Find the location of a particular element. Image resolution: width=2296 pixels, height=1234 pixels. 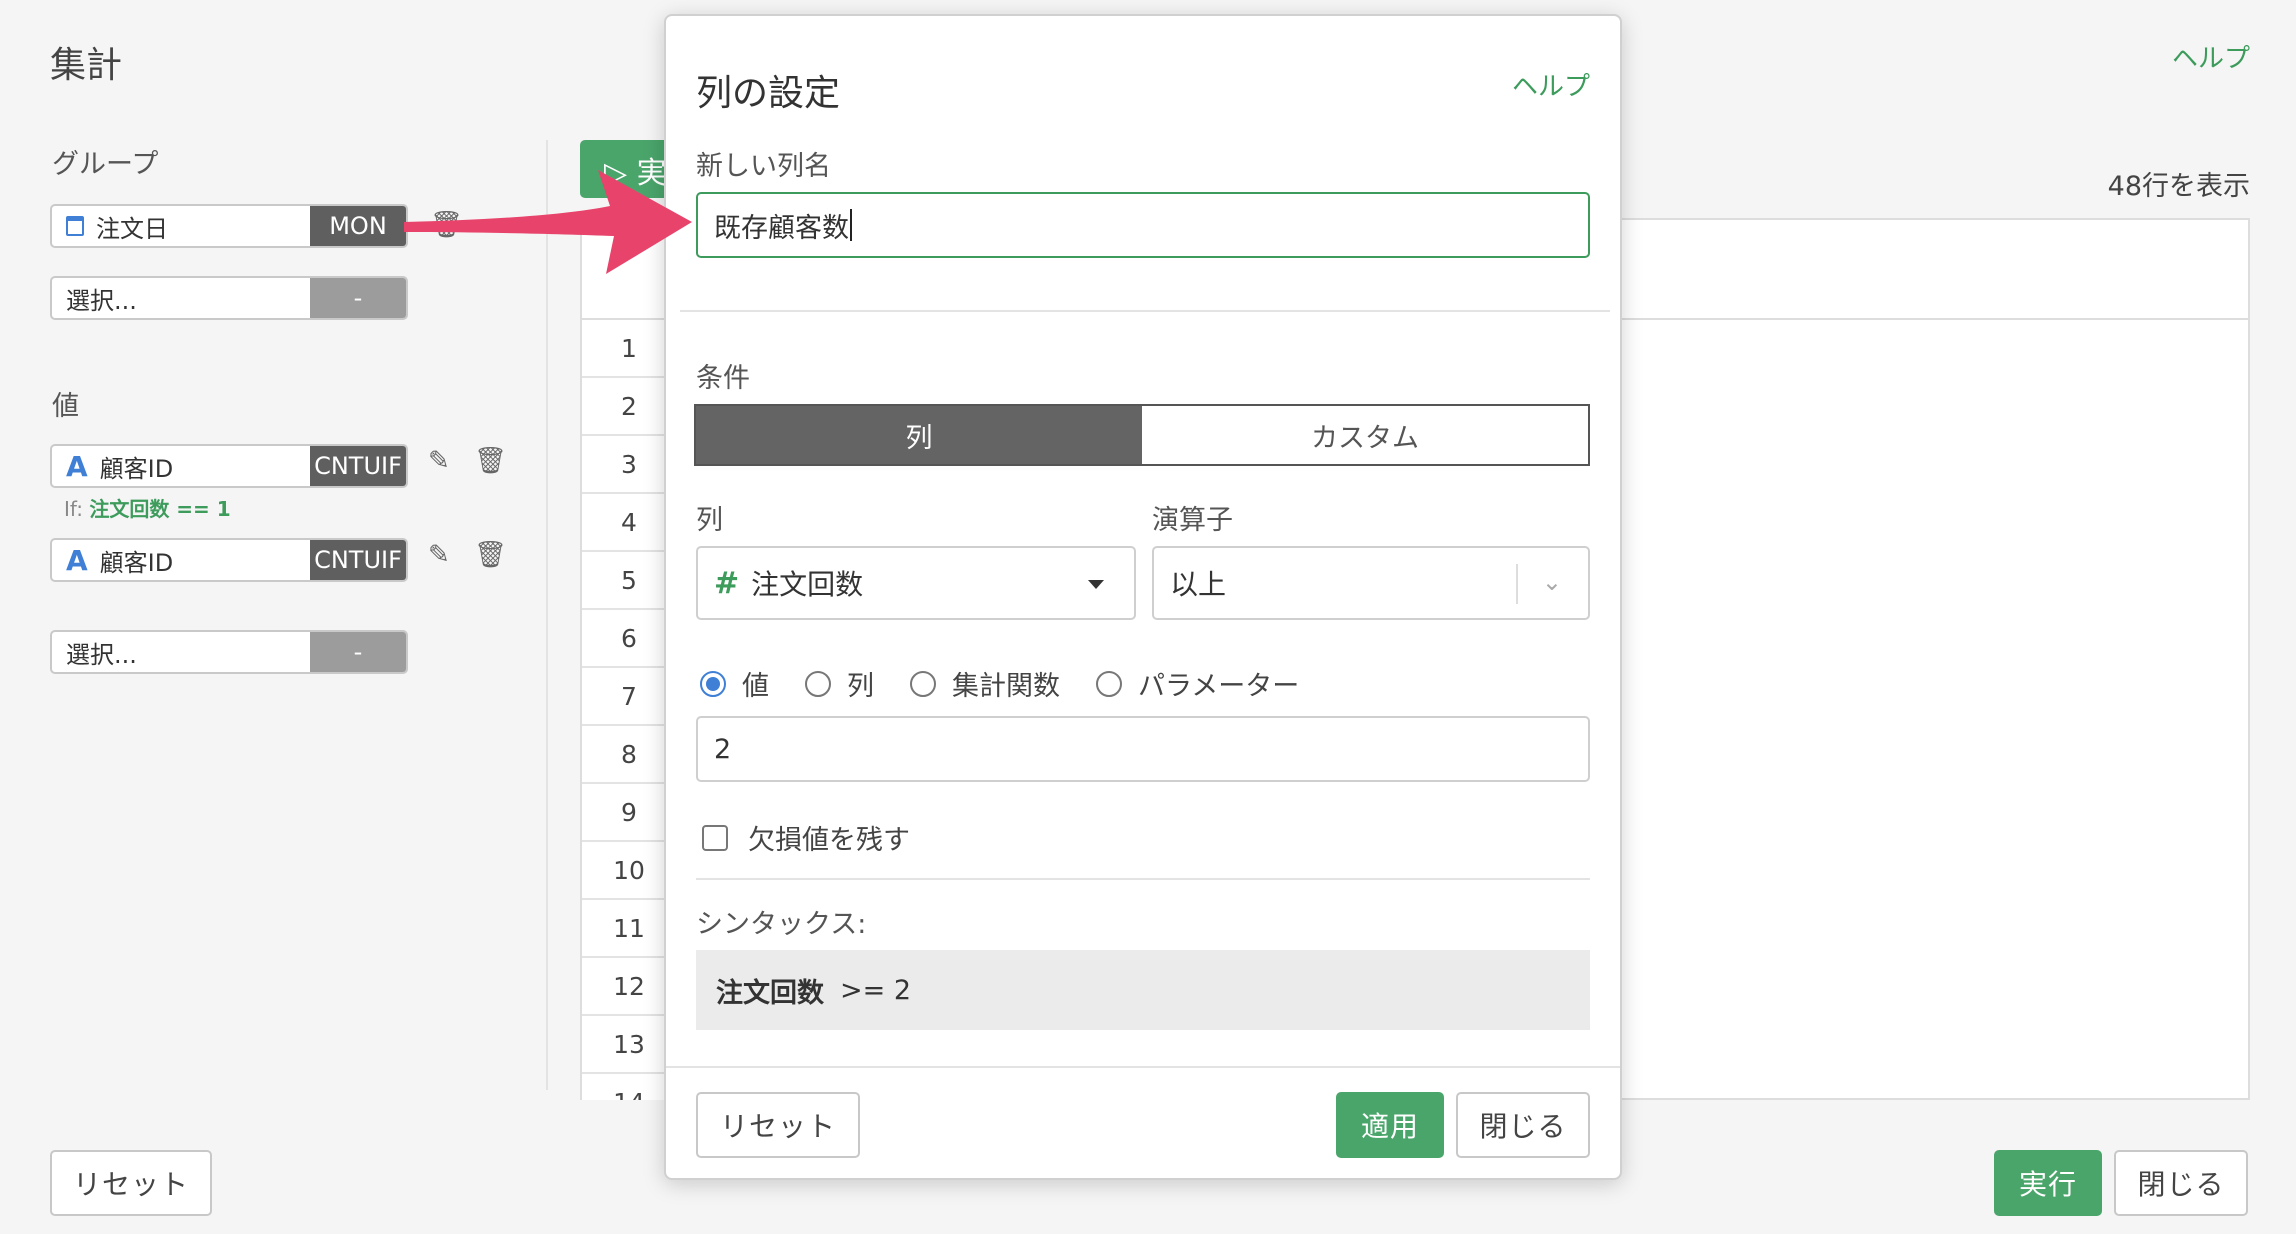

row-number: 14 is located at coordinates (629, 1087).